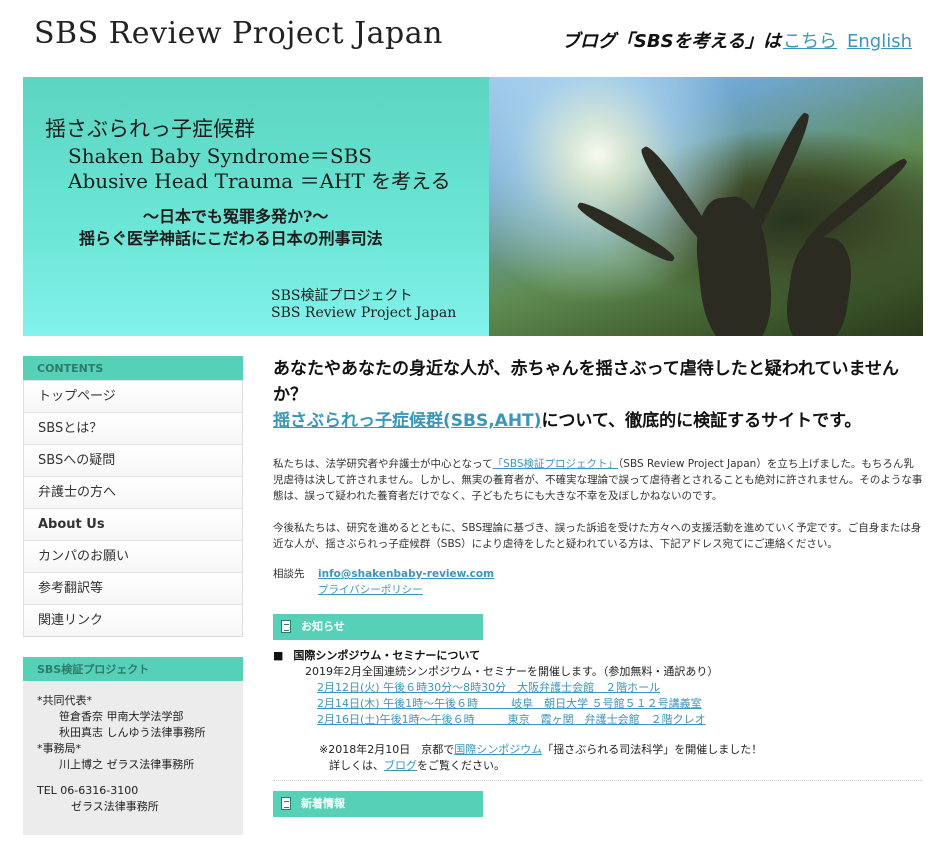 The width and height of the screenshot is (946, 850). What do you see at coordinates (88, 790) in the screenshot?
I see `project-phone: TEL 06-6316-3100` at bounding box center [88, 790].